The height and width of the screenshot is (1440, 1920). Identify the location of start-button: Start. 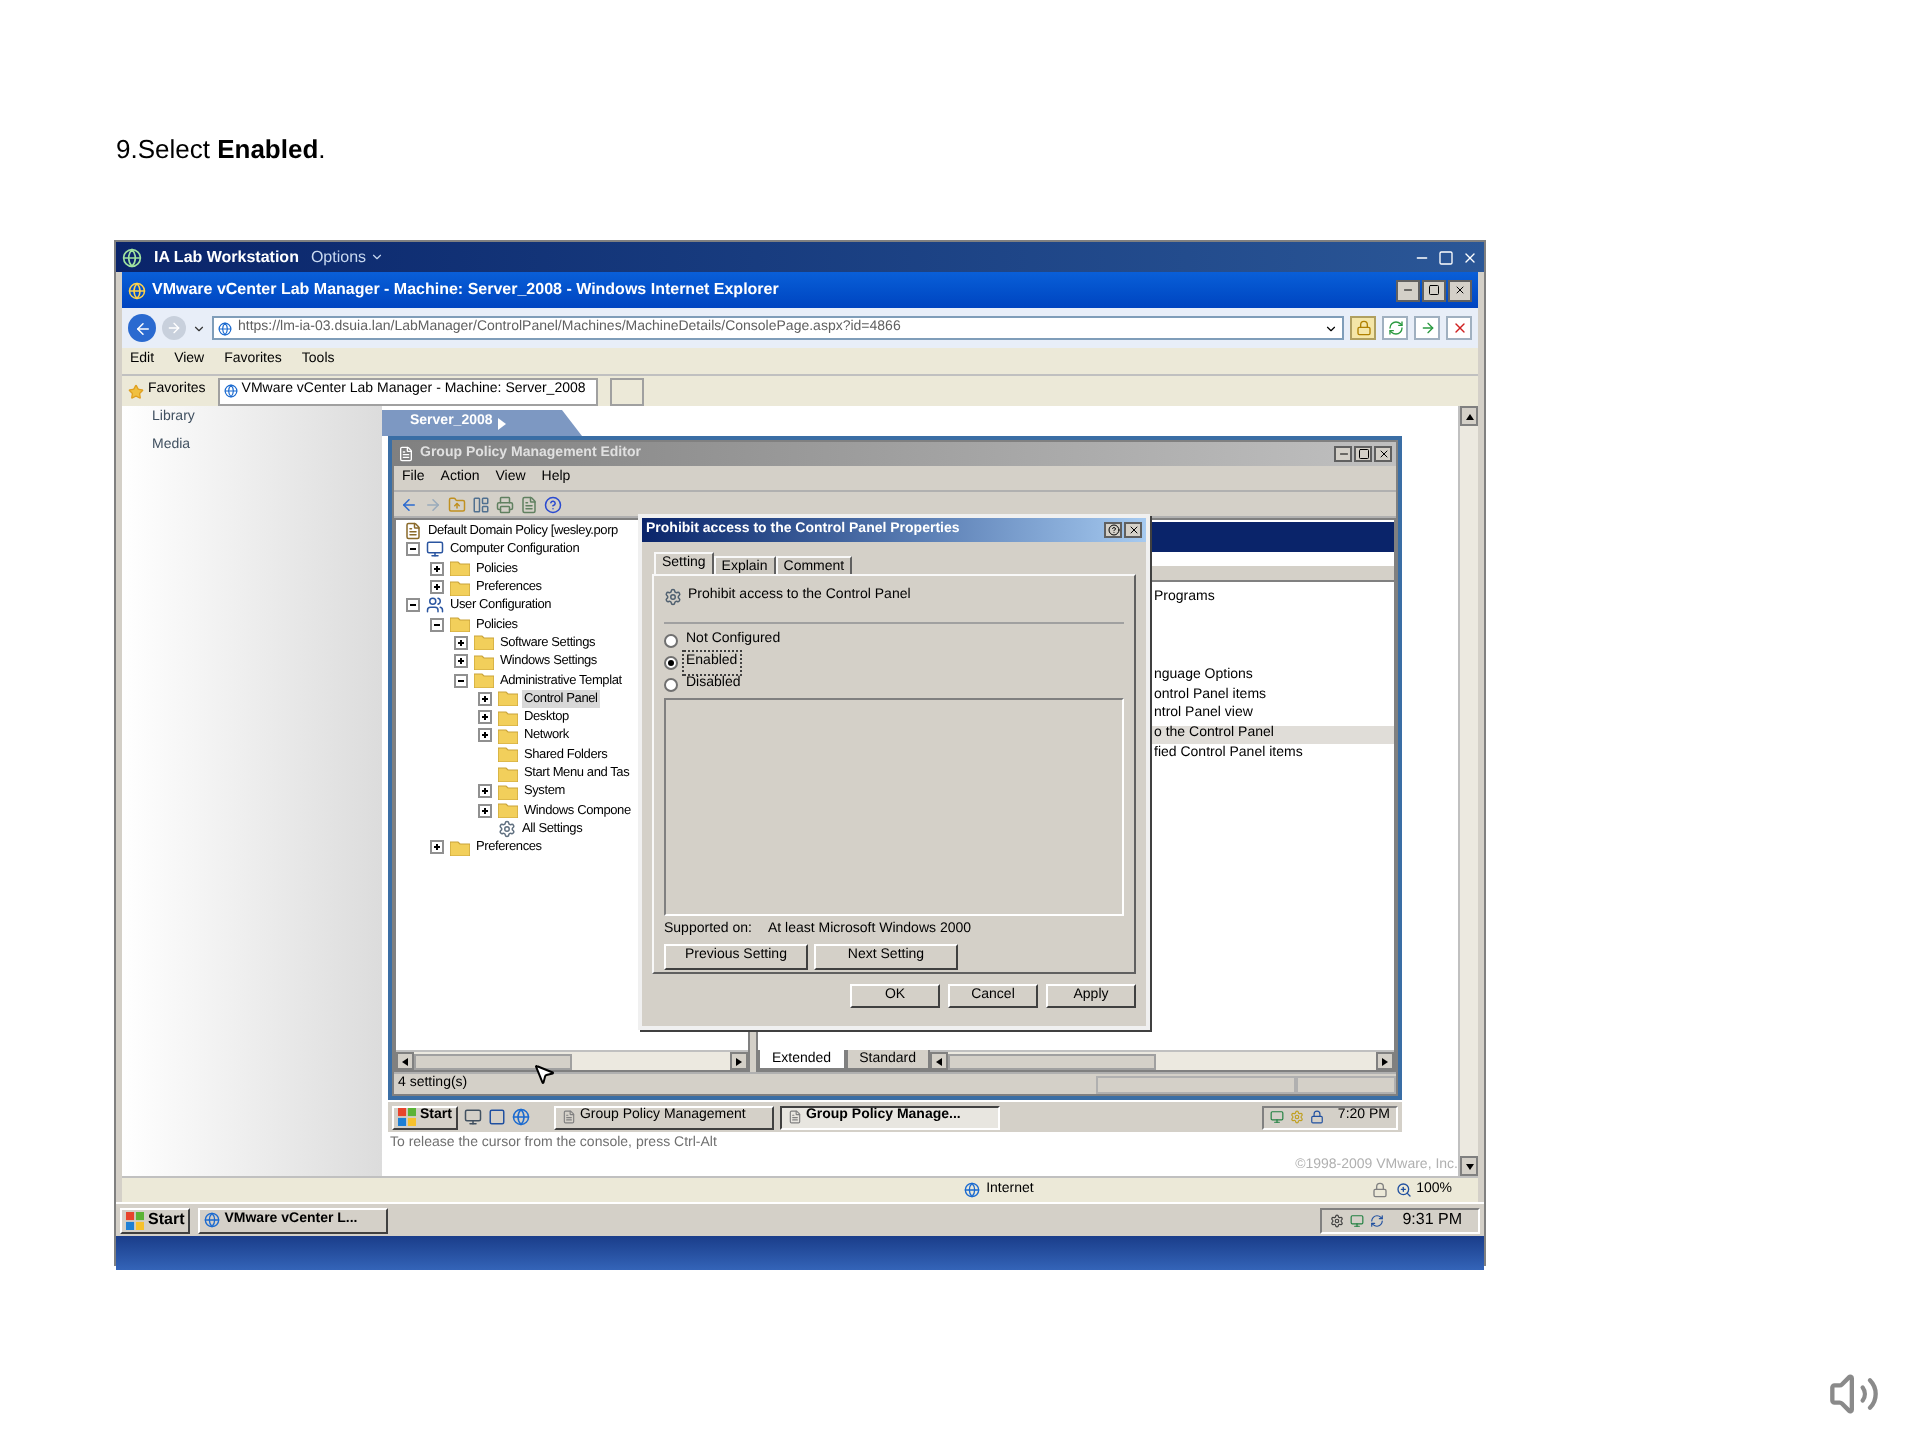
(155, 1220).